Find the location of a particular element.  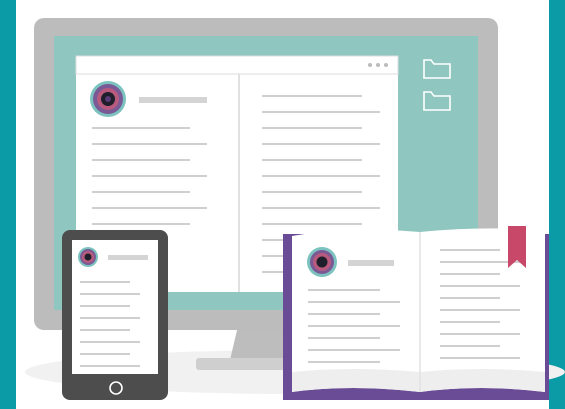

frame-right is located at coordinates (557, 204).